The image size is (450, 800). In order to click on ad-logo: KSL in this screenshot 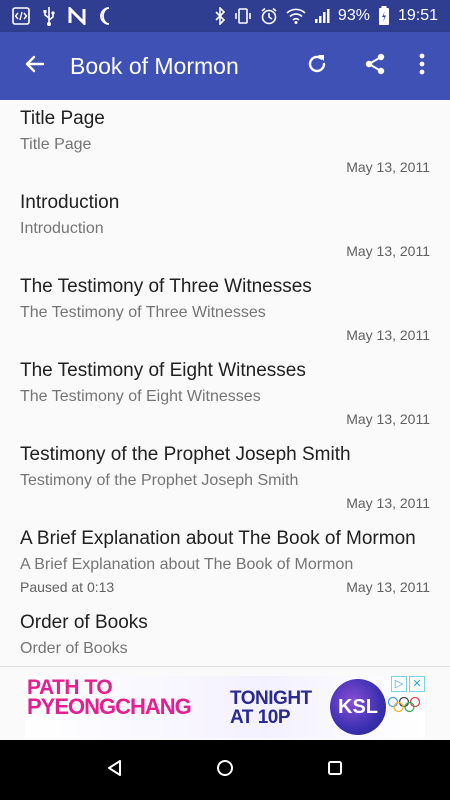, I will do `click(358, 707)`.